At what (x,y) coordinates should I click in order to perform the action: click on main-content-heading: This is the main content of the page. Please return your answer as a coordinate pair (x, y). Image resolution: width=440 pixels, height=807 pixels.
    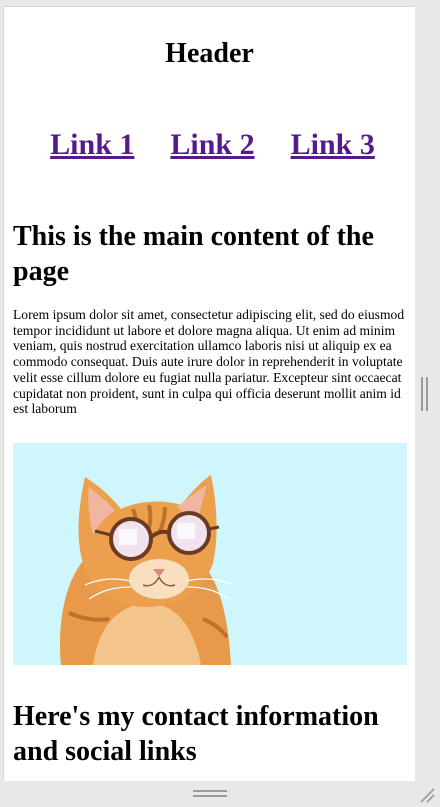
    Looking at the image, I should click on (193, 254).